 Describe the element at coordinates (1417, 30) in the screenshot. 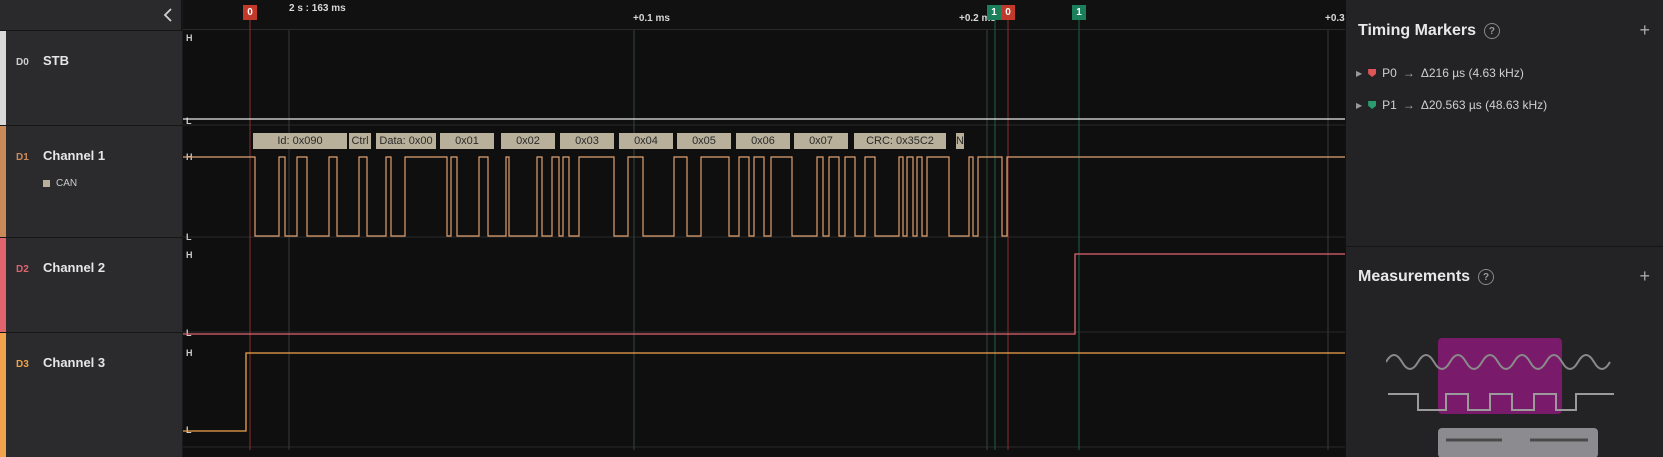

I see `timing-markers-title: Timing Markers` at that location.